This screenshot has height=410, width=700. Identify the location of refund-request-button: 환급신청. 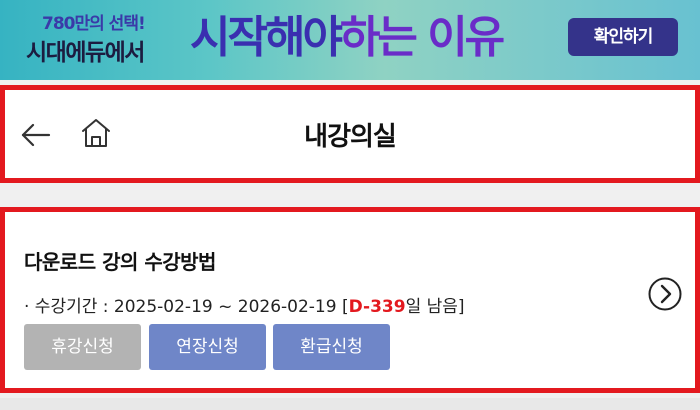
(331, 347).